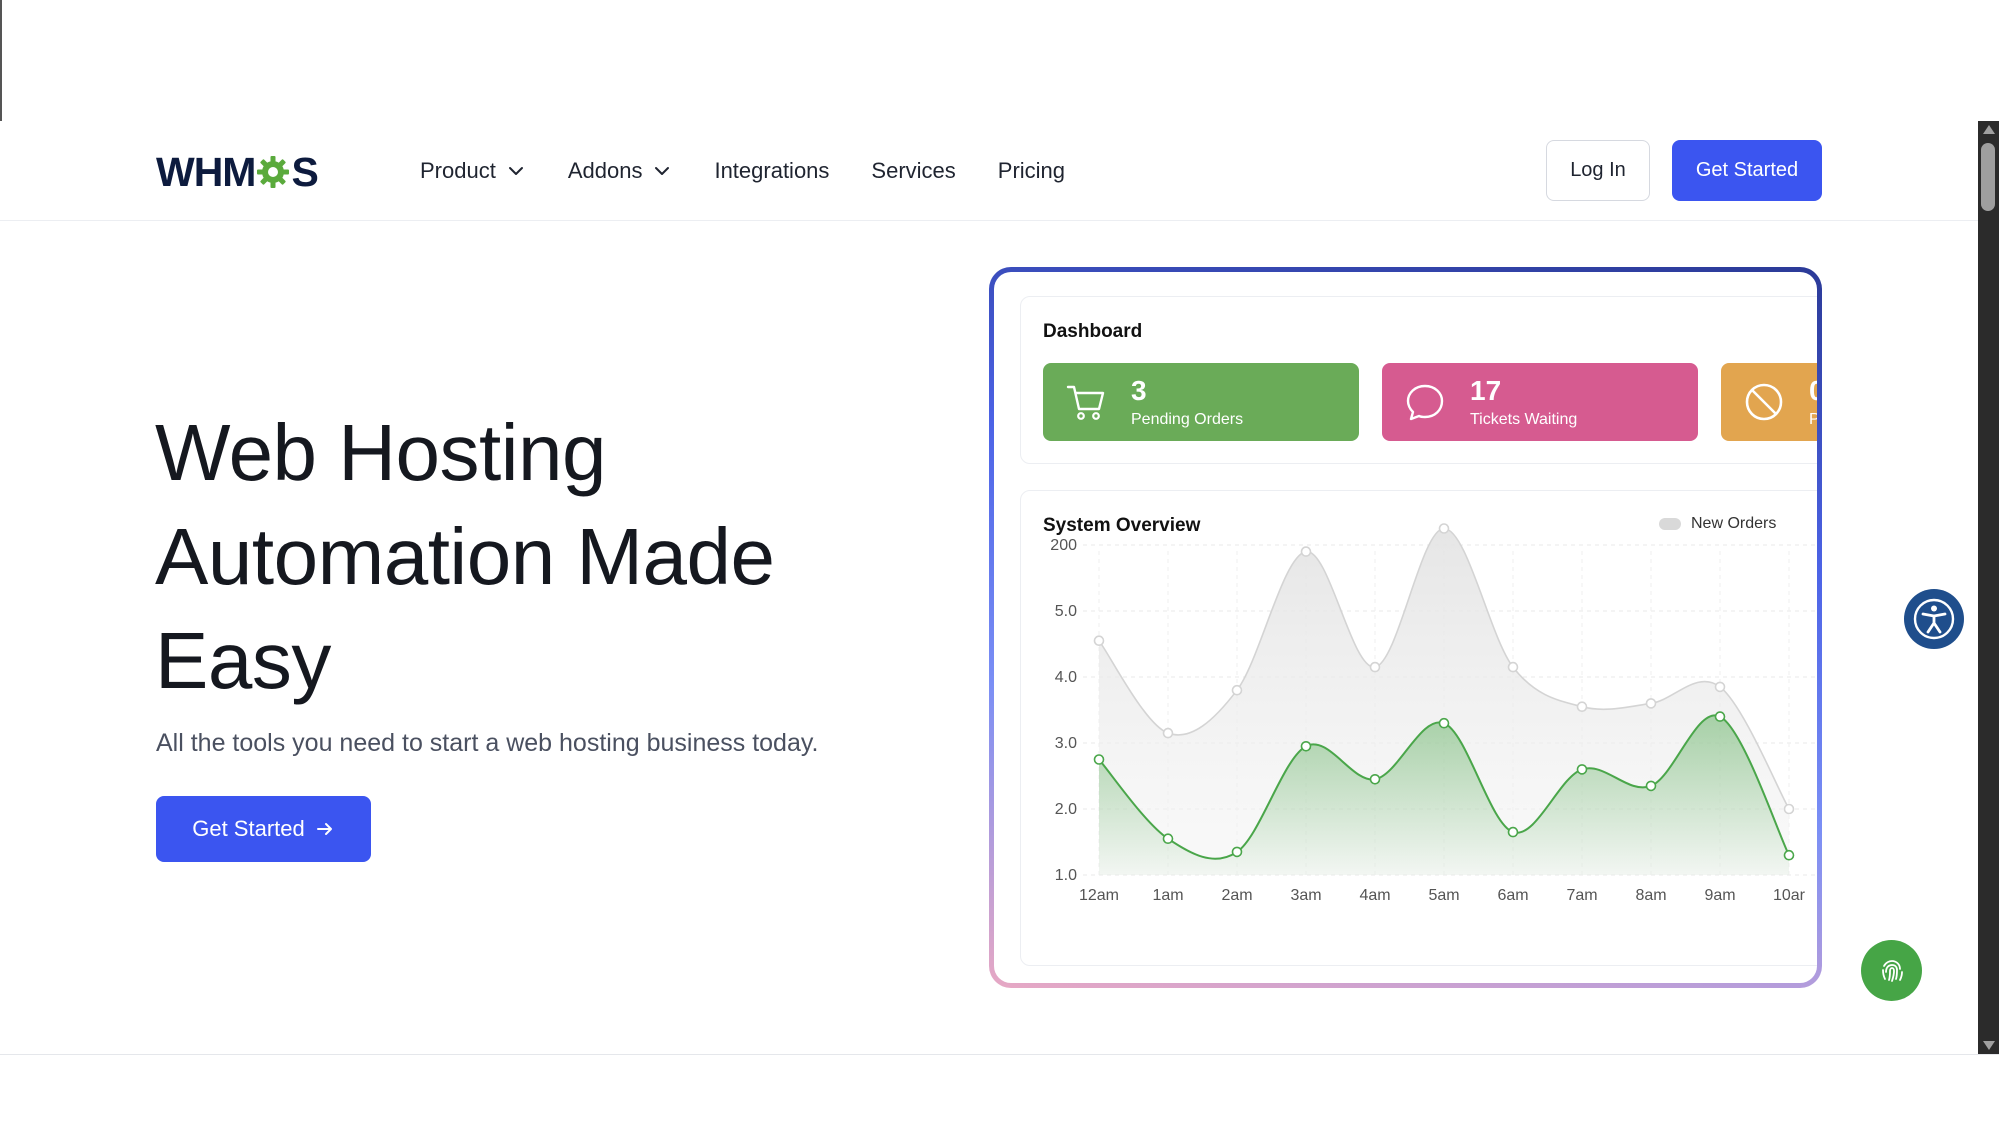  What do you see at coordinates (248, 828) in the screenshot?
I see `cta-label: Get Started` at bounding box center [248, 828].